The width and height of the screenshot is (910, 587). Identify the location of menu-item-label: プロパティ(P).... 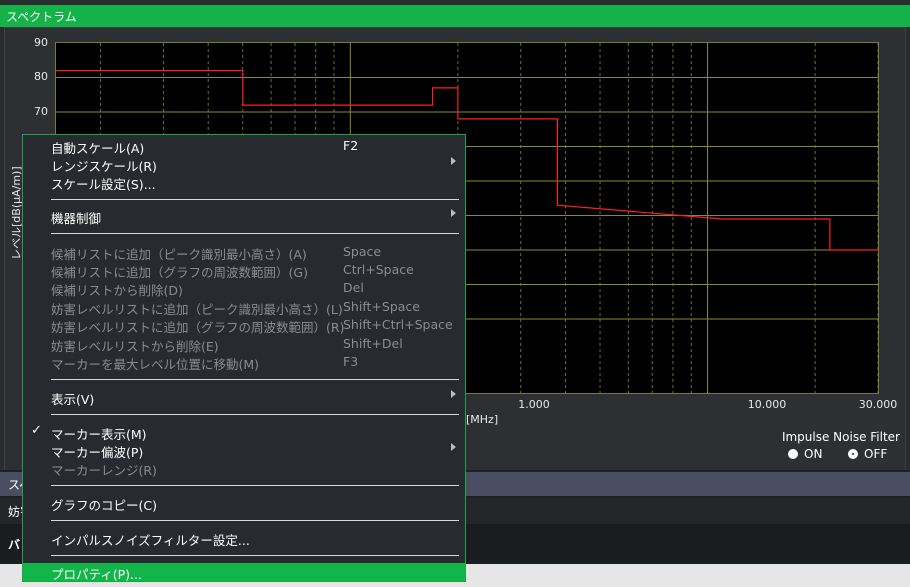
(96, 574).